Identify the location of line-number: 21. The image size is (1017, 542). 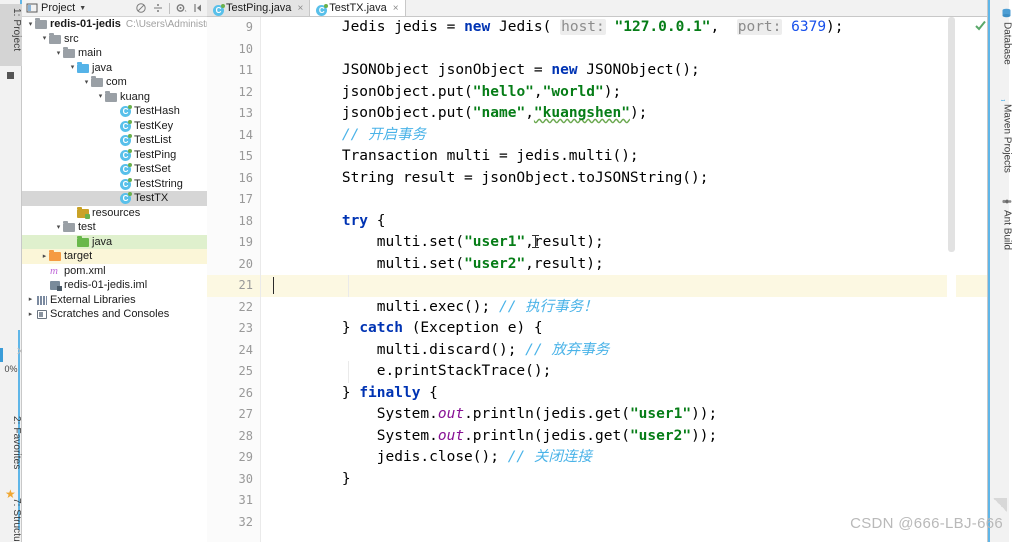
(245, 285).